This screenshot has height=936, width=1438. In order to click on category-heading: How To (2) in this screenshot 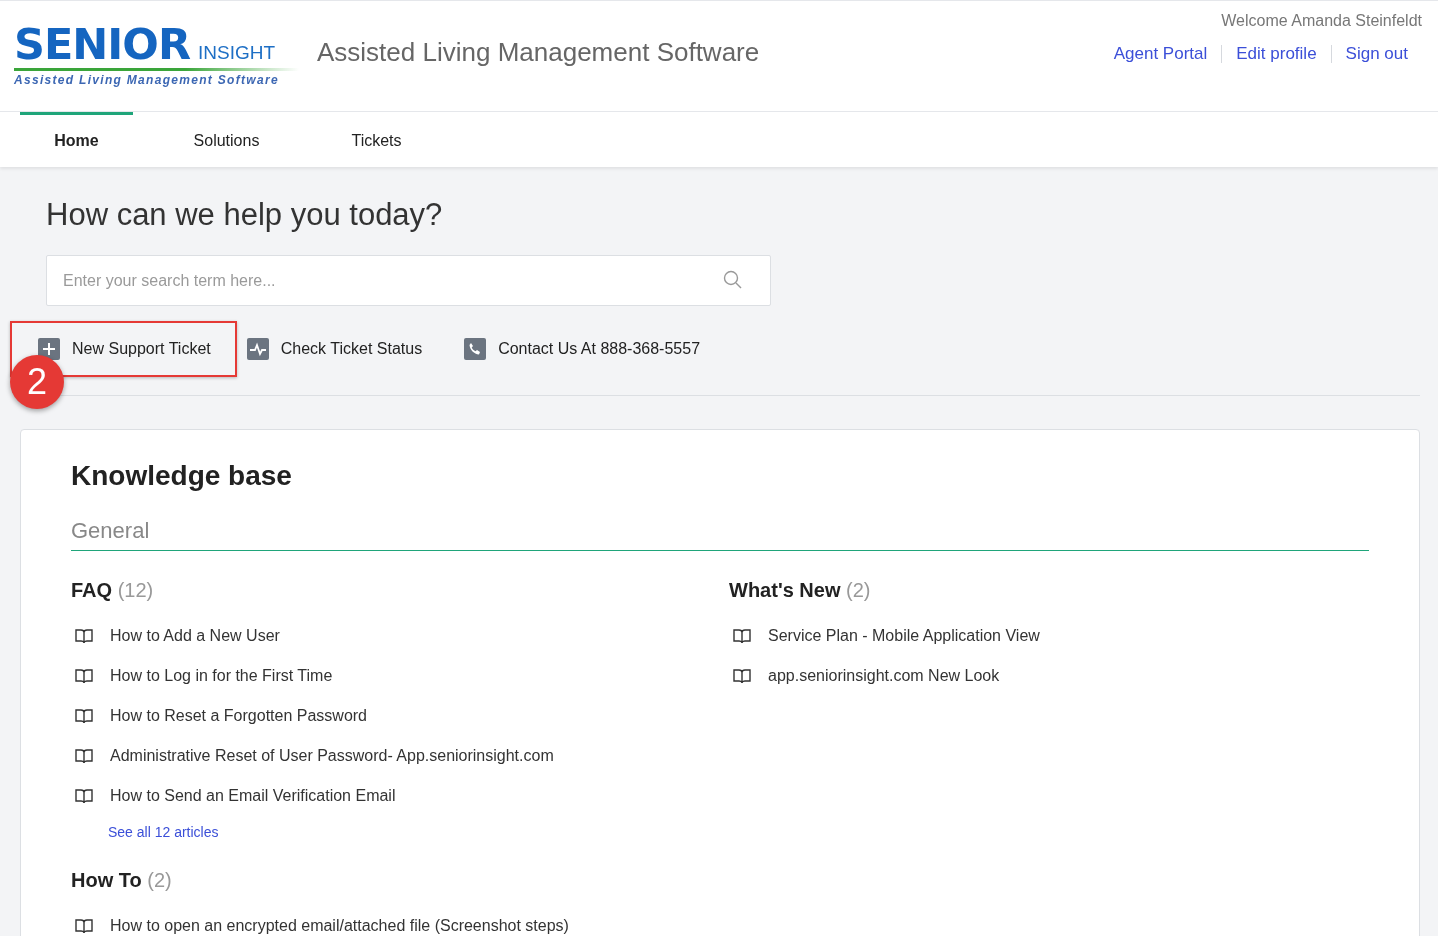, I will do `click(720, 880)`.